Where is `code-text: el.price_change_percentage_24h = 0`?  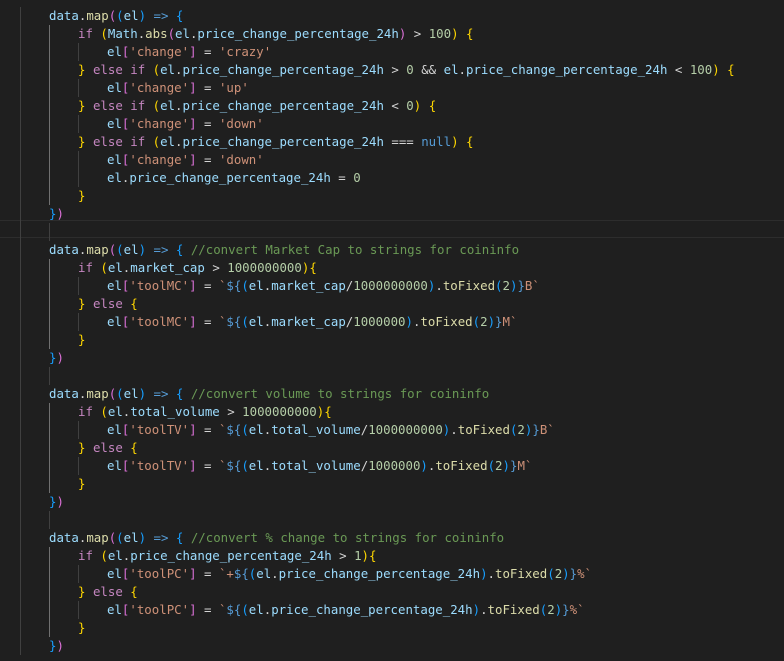 code-text: el.price_change_percentage_24h = 0 is located at coordinates (234, 178).